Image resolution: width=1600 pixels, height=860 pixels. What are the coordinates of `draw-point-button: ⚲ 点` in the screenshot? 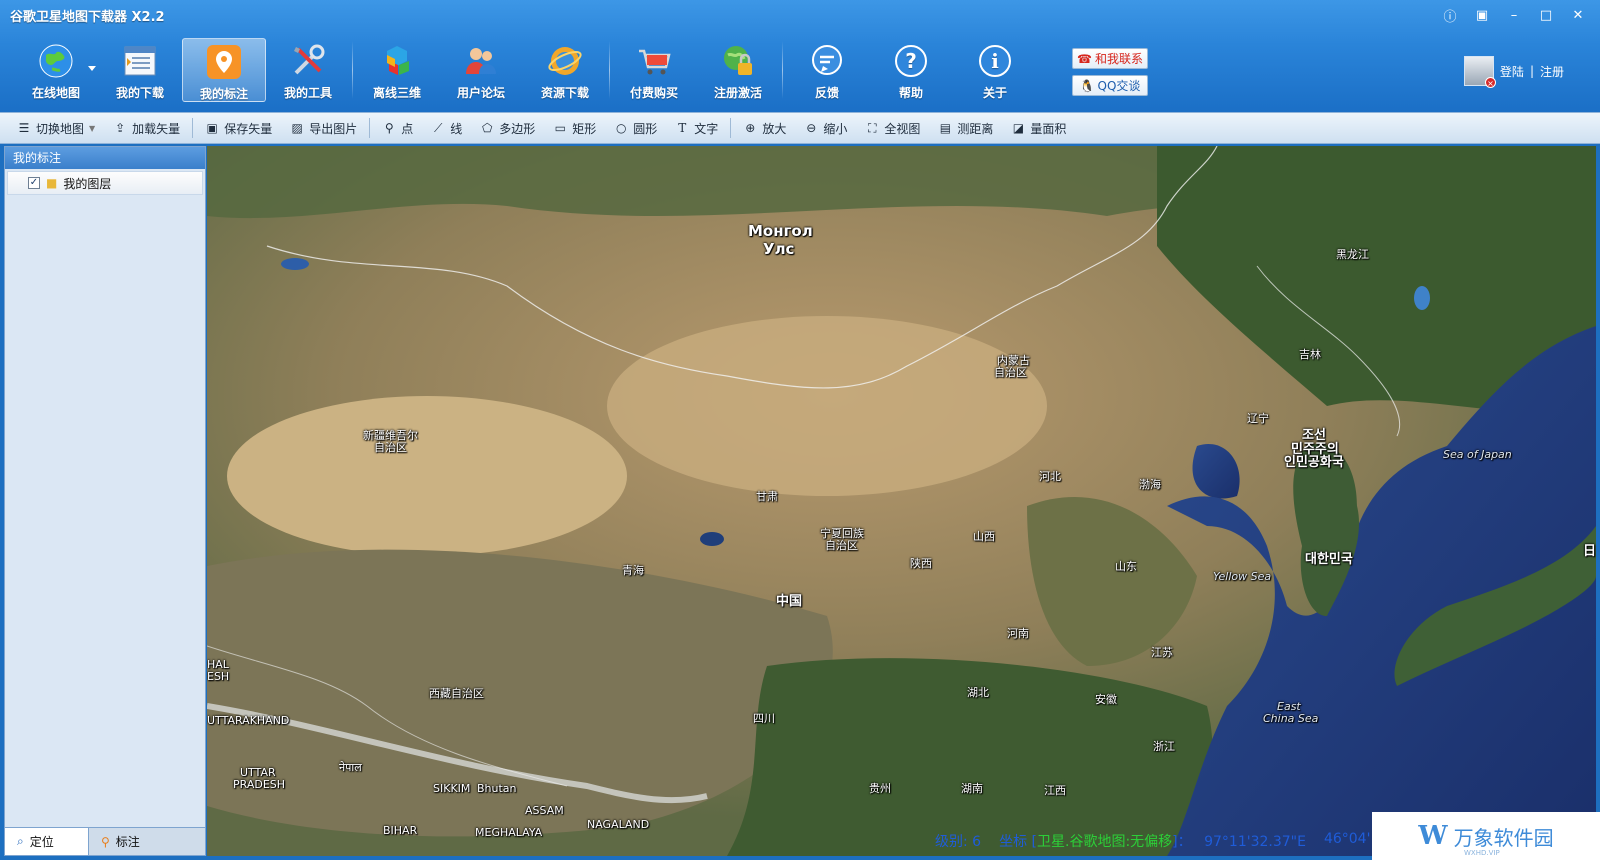 It's located at (397, 128).